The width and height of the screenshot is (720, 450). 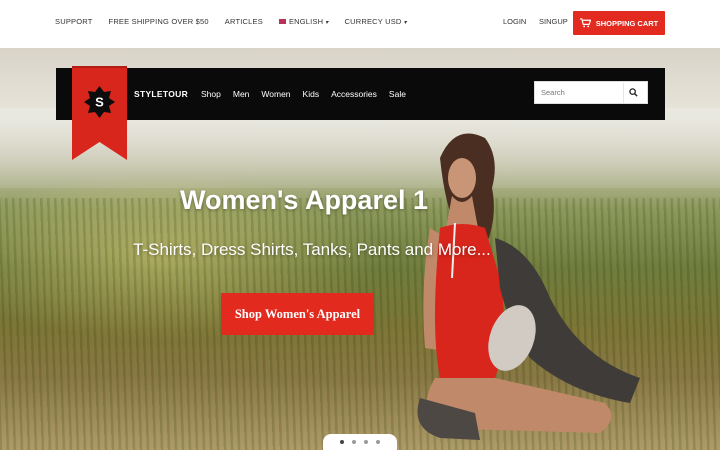 I want to click on language-label: ENGLISH, so click(x=306, y=21).